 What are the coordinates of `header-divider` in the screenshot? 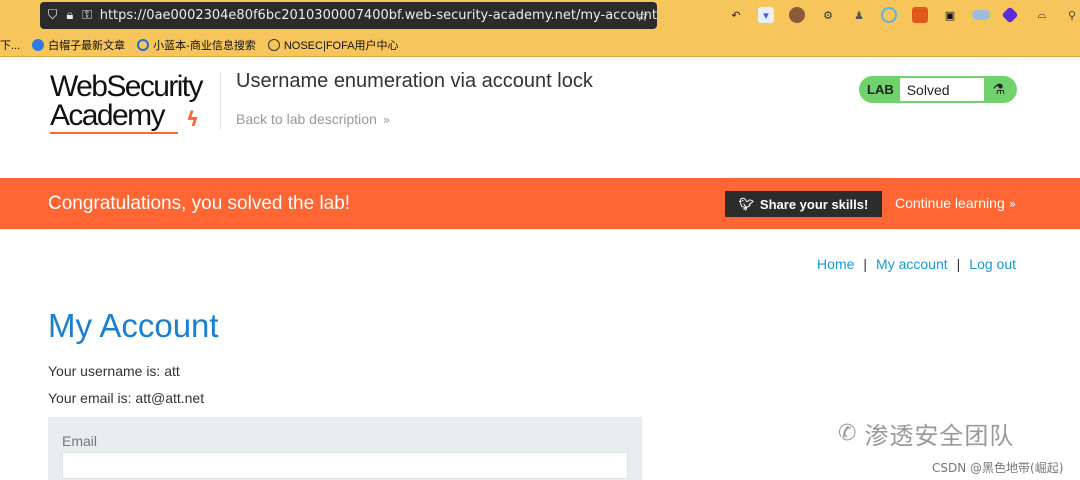 It's located at (220, 101).